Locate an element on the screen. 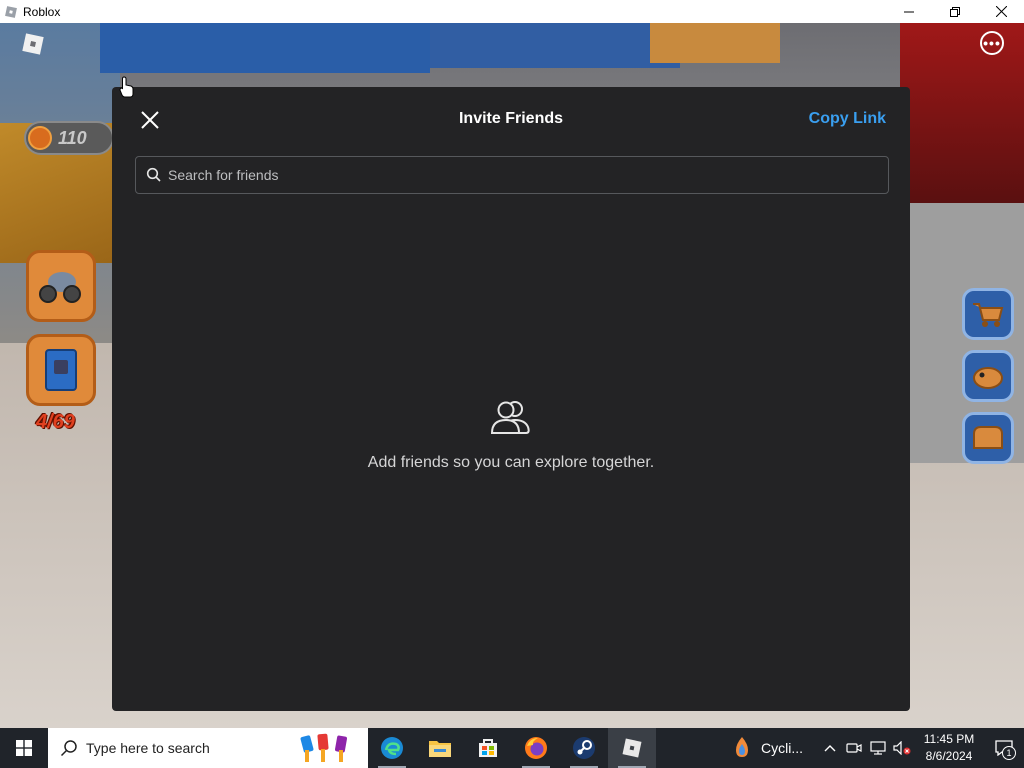 This screenshot has height=768, width=1024. vehicle-icon is located at coordinates (60, 287).